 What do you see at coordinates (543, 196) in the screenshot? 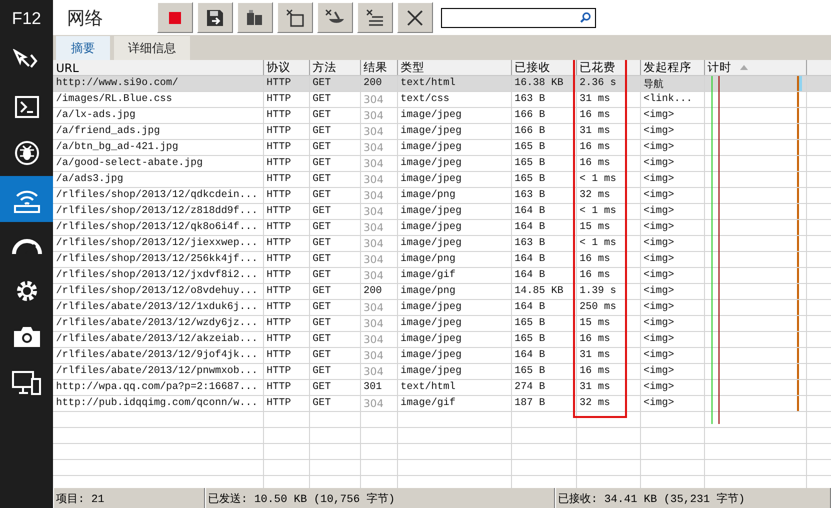
I see `received-cell: 163 B` at bounding box center [543, 196].